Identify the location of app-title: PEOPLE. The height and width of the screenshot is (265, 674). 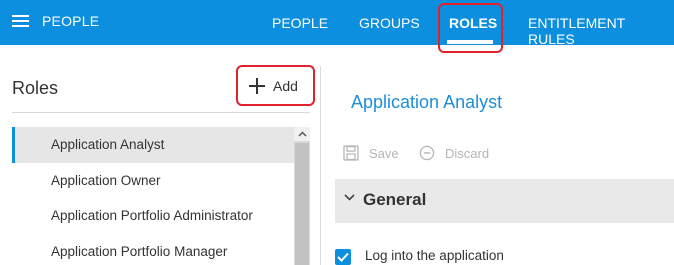
(71, 21).